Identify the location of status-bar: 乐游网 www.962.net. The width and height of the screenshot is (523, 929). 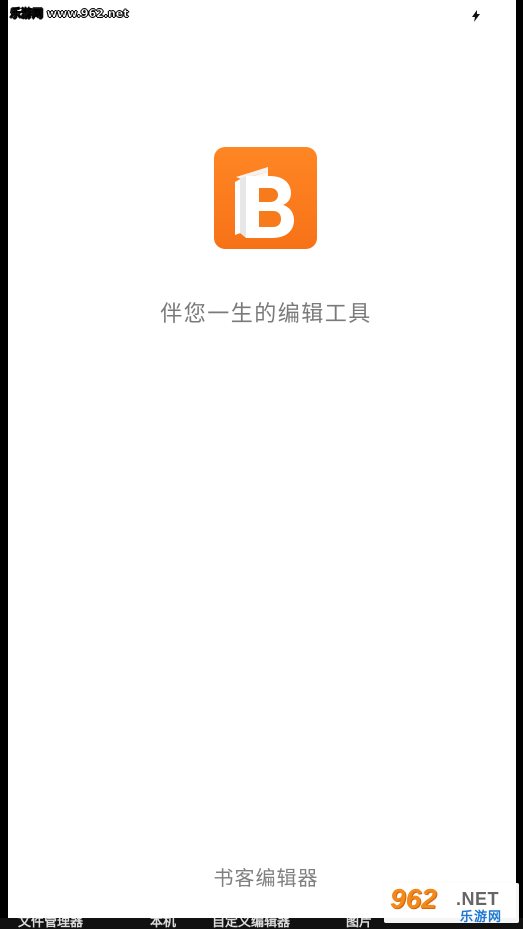
(262, 13).